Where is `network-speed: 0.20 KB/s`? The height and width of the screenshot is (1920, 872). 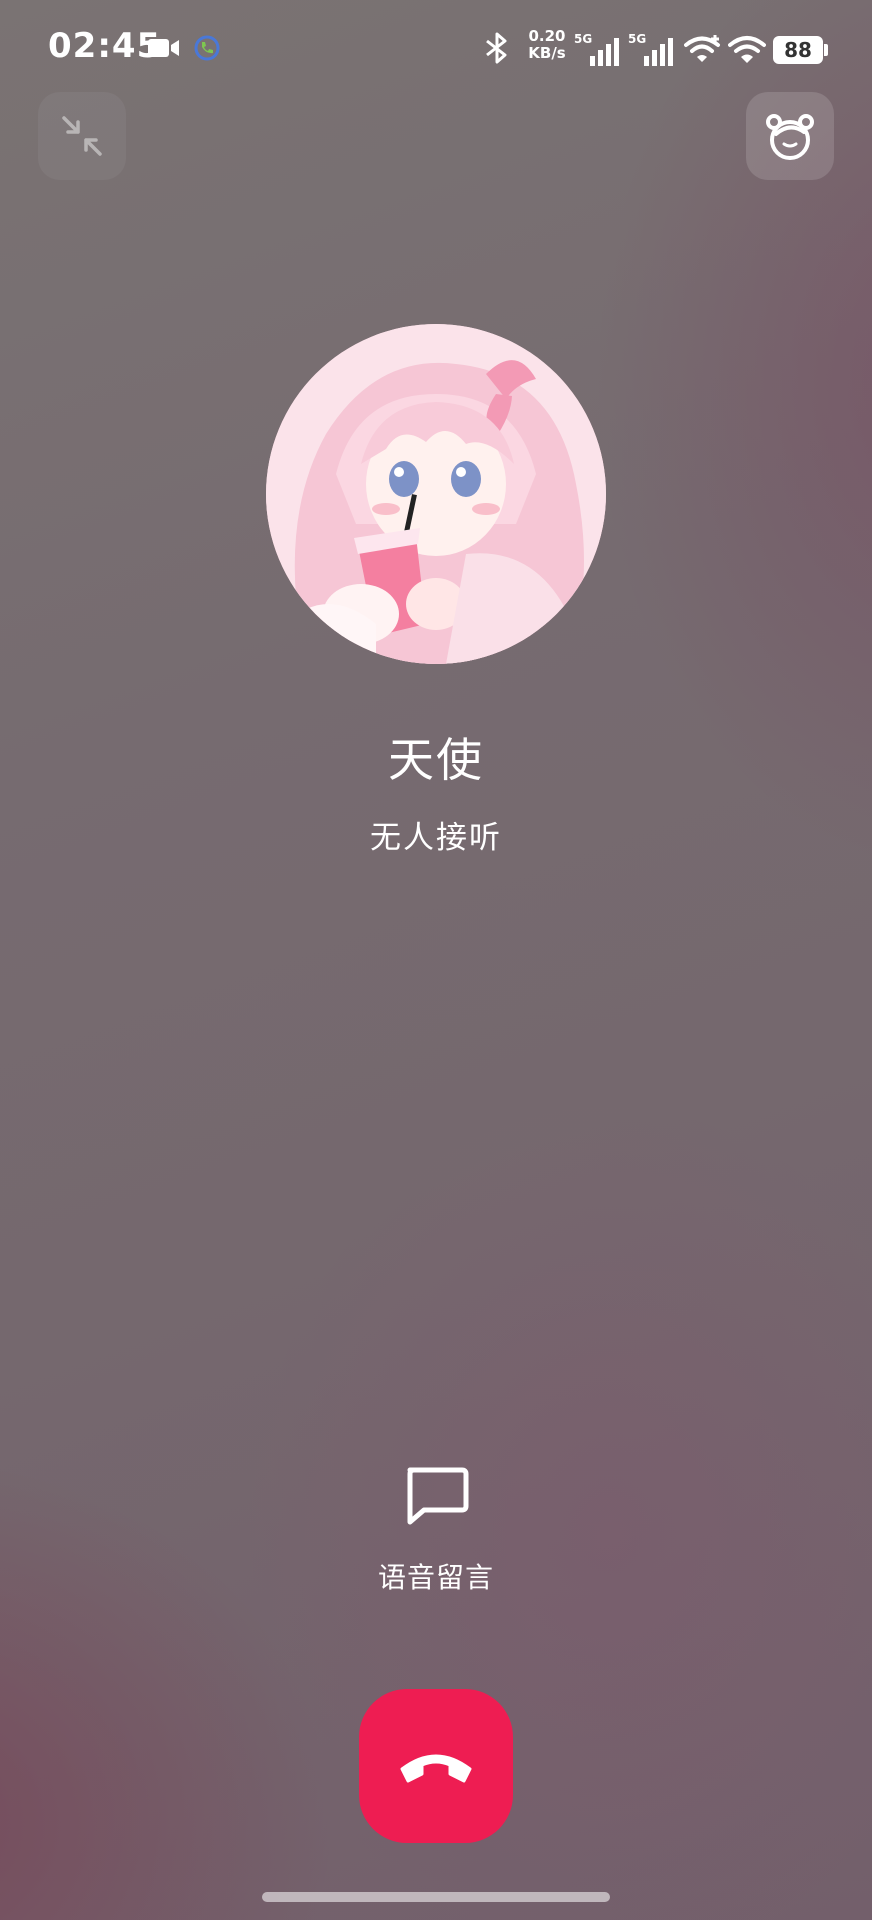
network-speed: 0.20 KB/s is located at coordinates (547, 44).